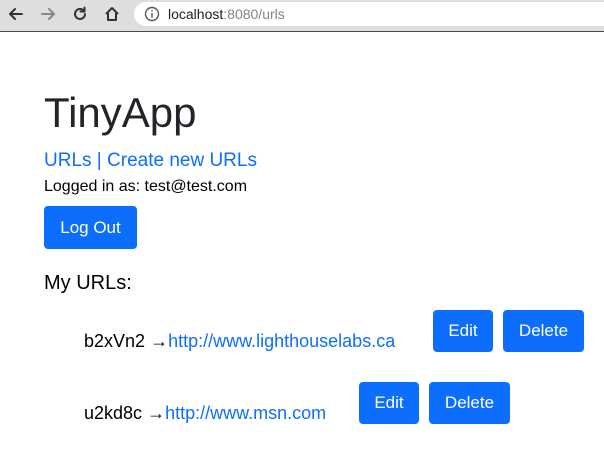 The image size is (604, 452). Describe the element at coordinates (254, 14) in the screenshot. I see `url-path: :8080/urls` at that location.